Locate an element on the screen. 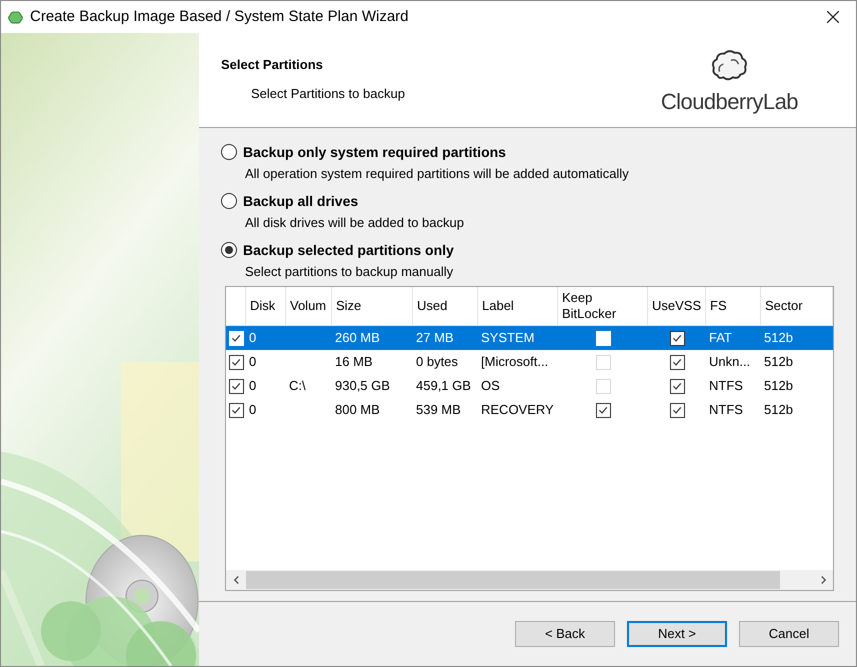  column-header: Size is located at coordinates (349, 306).